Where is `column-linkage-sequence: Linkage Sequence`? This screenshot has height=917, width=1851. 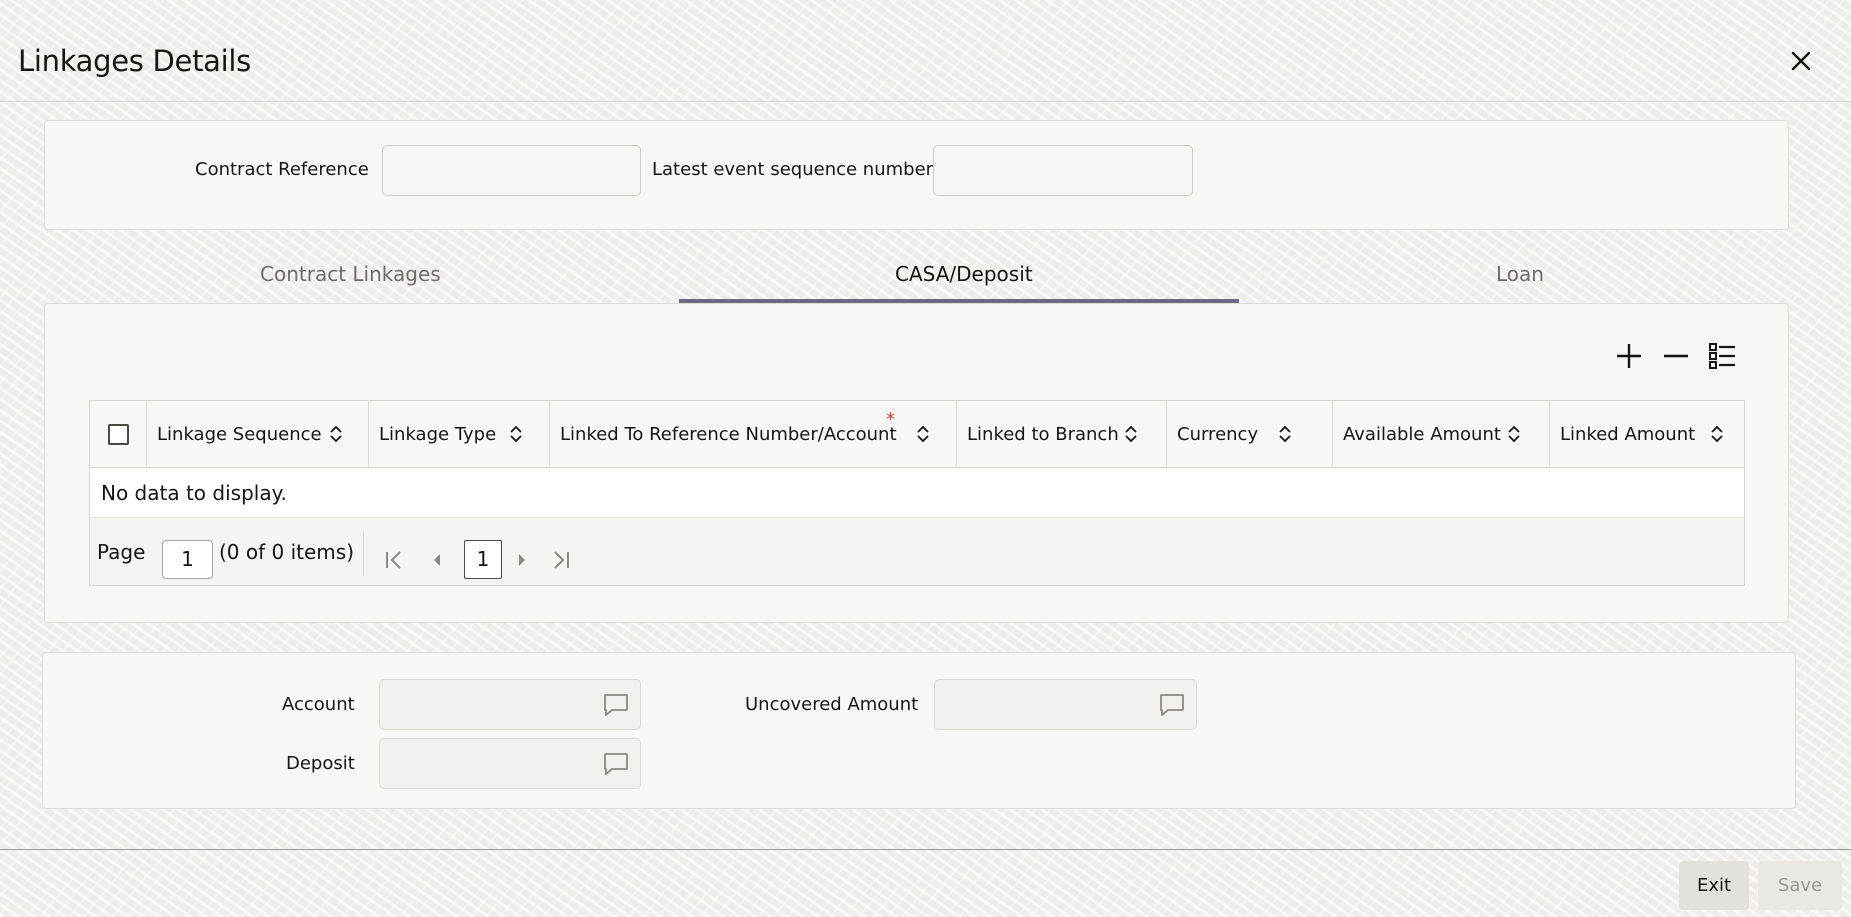
column-linkage-sequence: Linkage Sequence is located at coordinates (258, 434).